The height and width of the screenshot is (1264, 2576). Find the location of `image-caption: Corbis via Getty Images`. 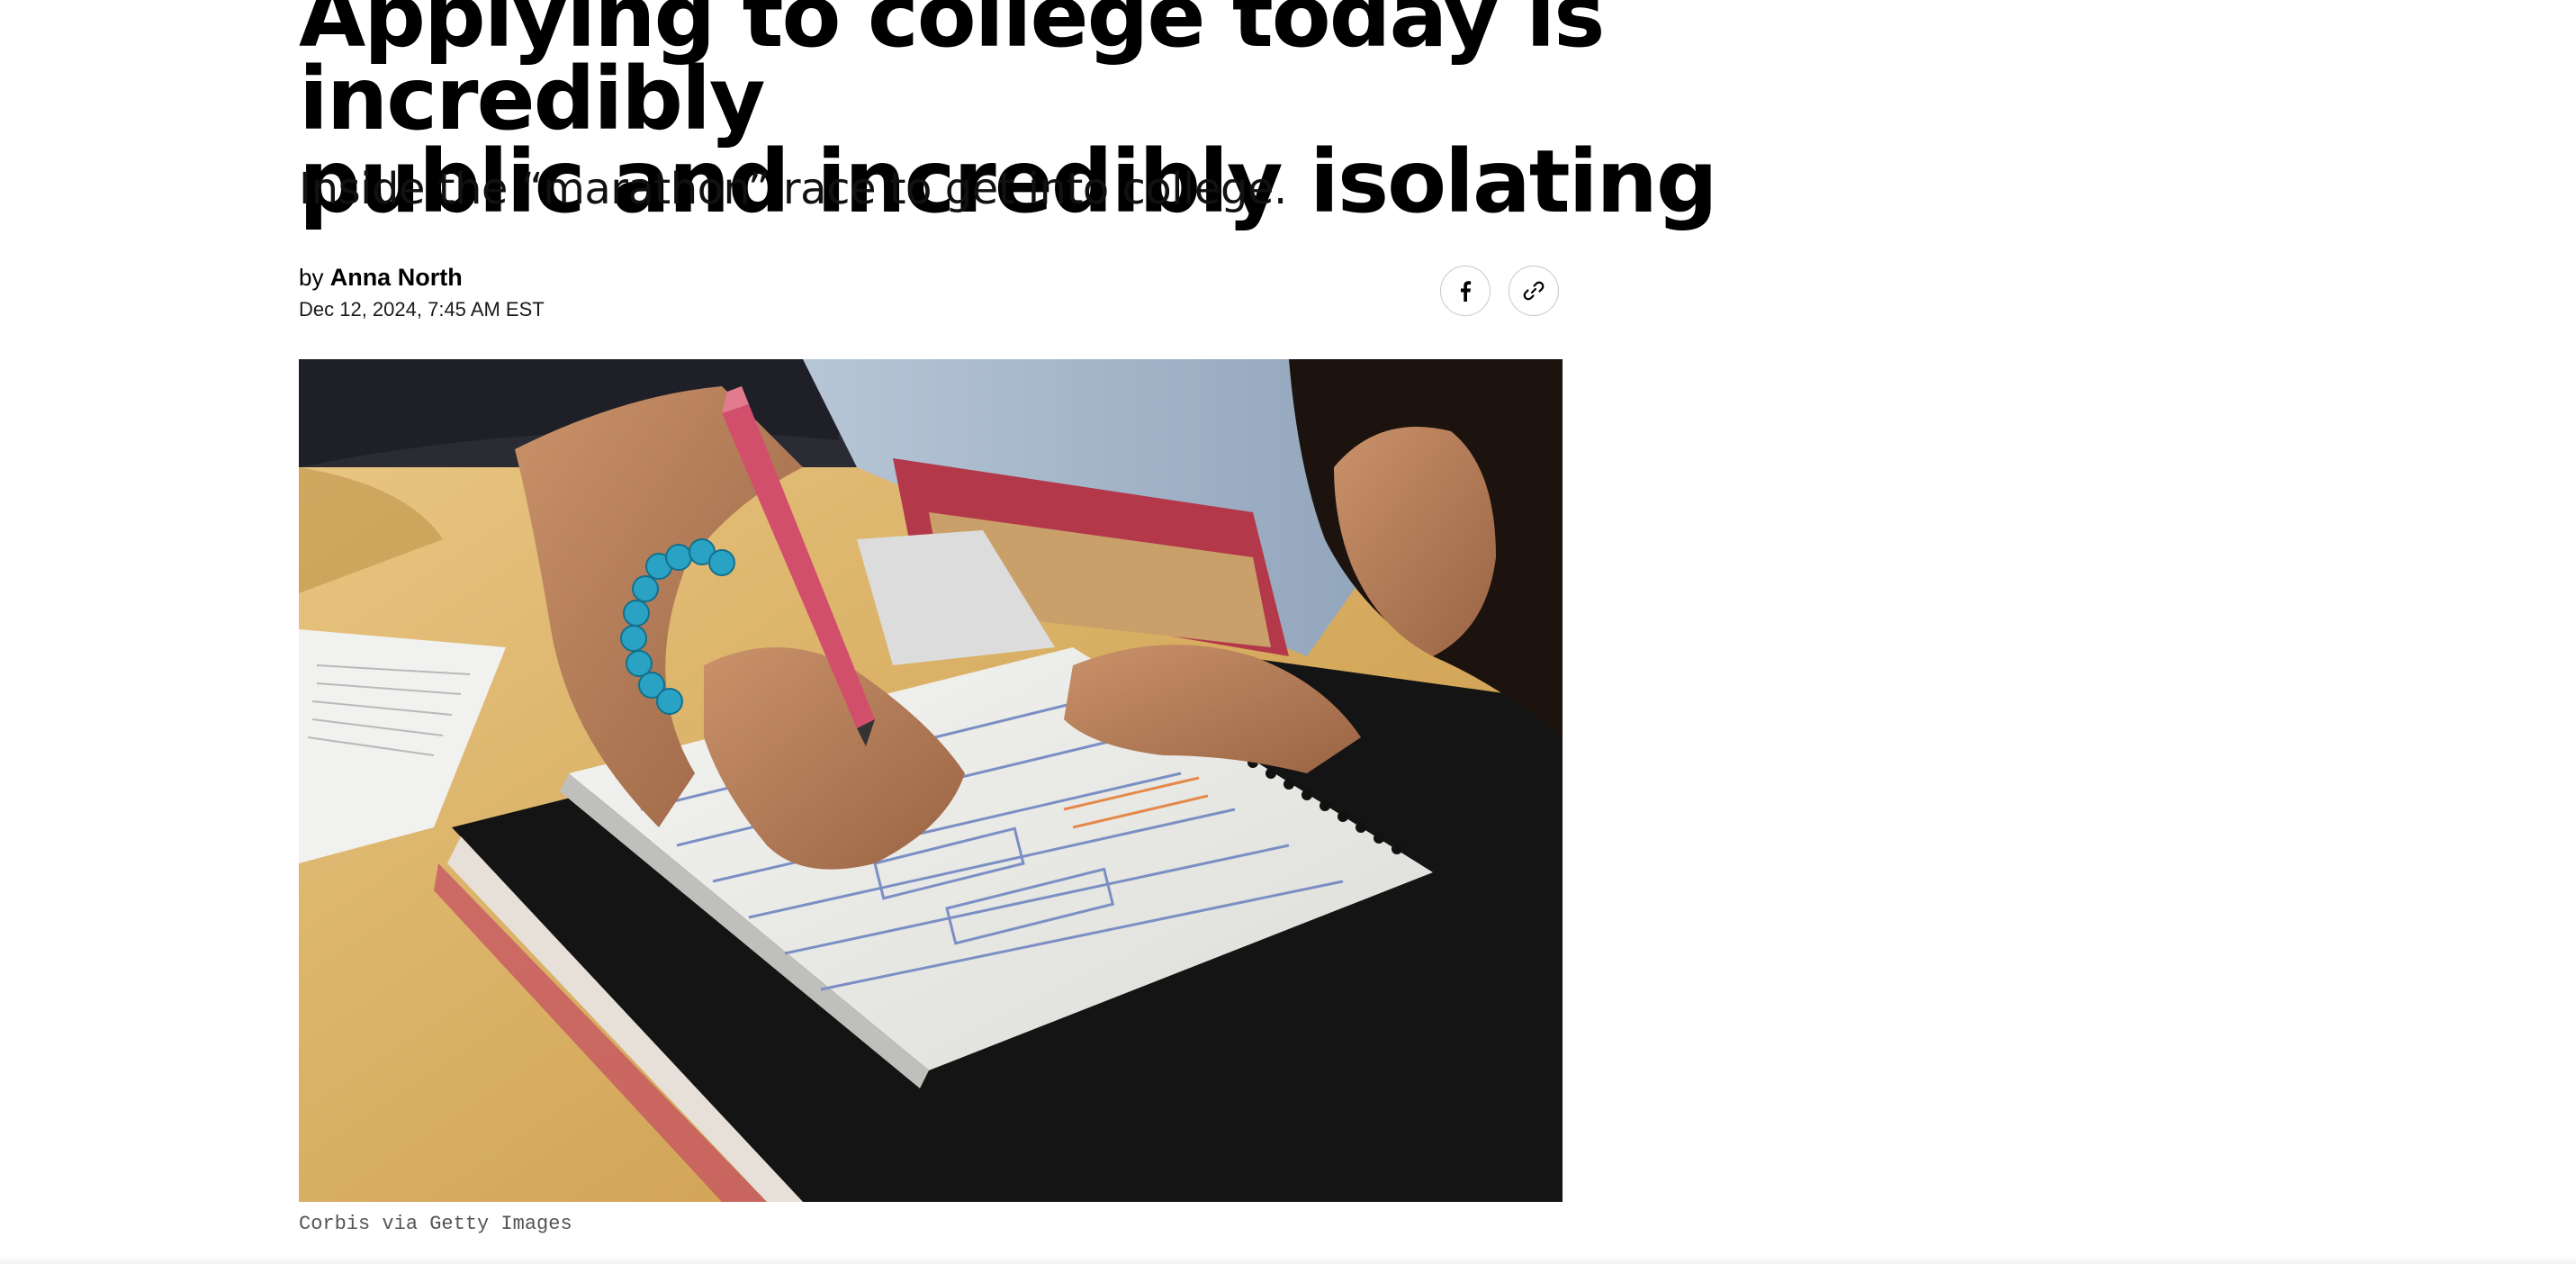

image-caption: Corbis via Getty Images is located at coordinates (435, 1224).